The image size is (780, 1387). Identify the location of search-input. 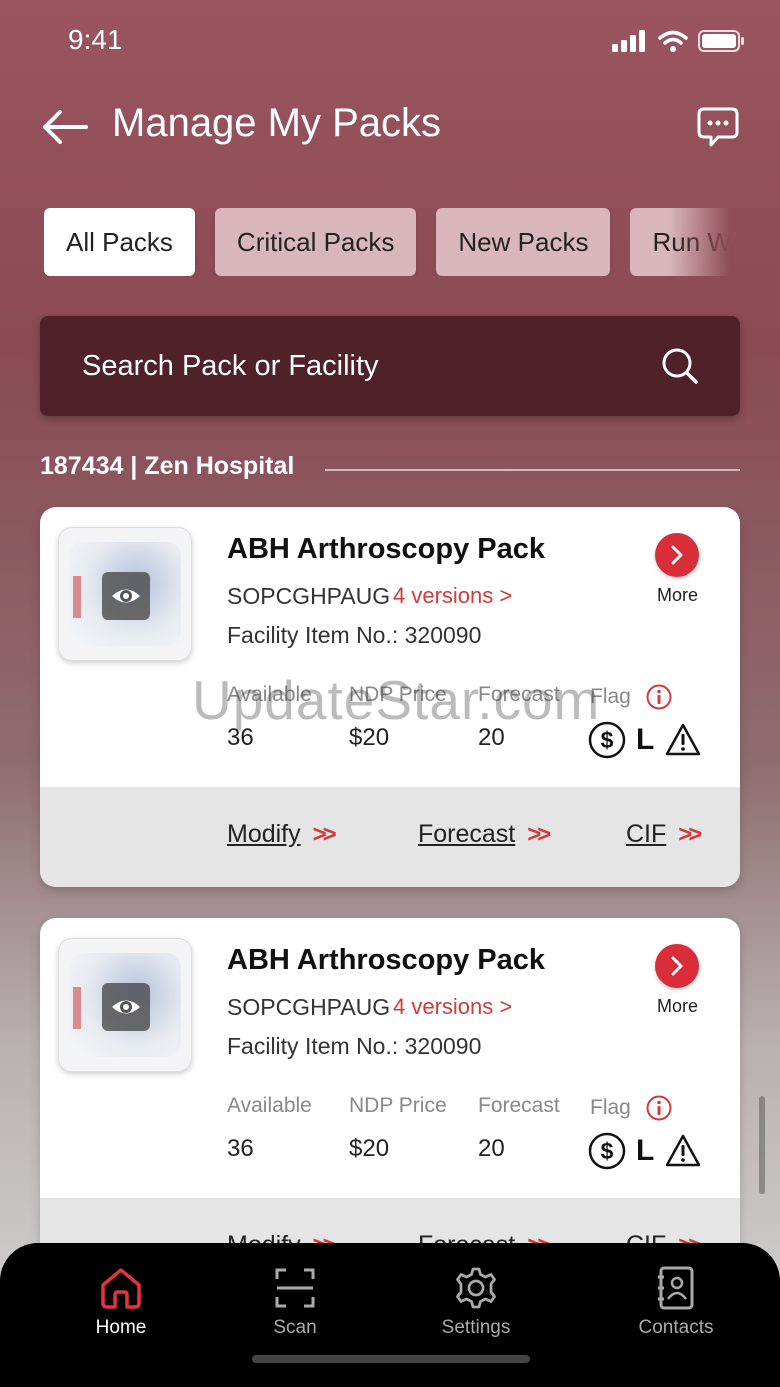
(362, 366).